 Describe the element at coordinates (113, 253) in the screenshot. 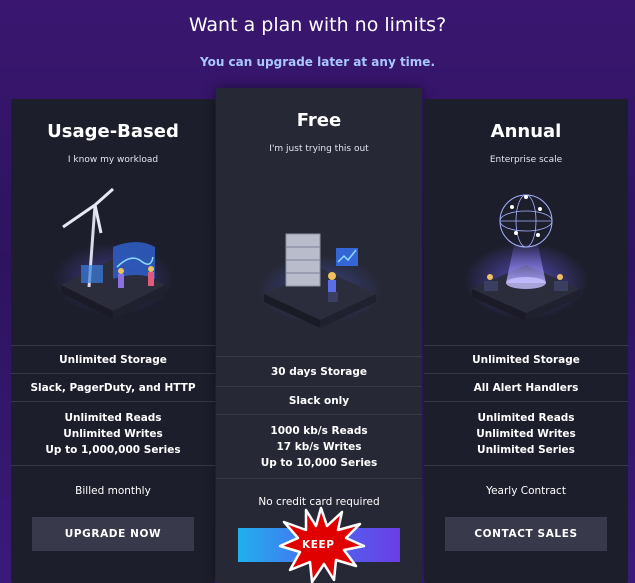

I see `wind-turbine-illustration-icon` at that location.